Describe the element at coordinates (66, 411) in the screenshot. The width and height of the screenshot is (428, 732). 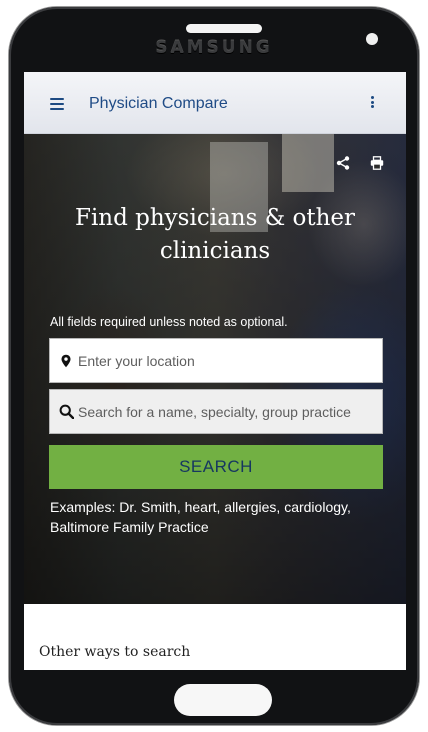
I see `search-icon` at that location.